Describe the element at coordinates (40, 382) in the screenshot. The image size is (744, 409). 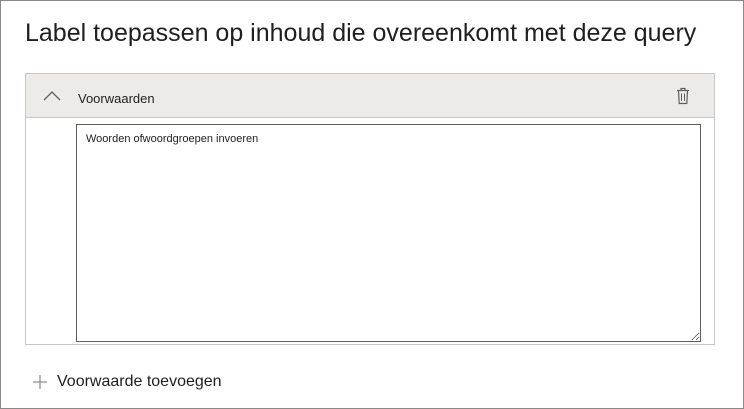
I see `plus-icon` at that location.